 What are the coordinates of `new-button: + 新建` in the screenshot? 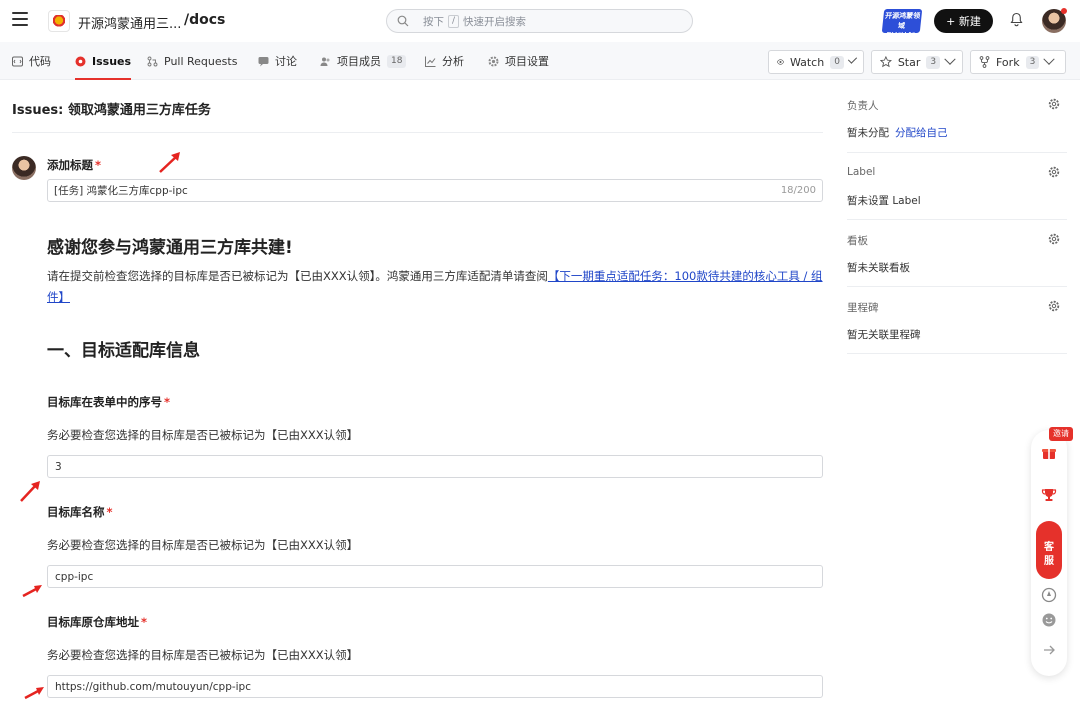 It's located at (963, 21).